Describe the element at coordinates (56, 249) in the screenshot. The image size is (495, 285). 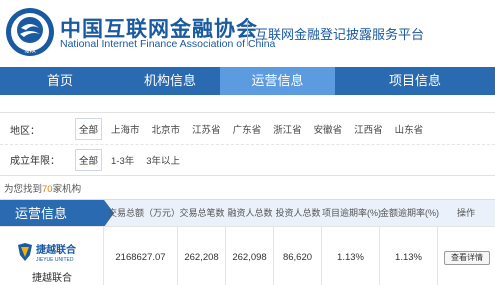
I see `svg-text: 捷越联合` at that location.